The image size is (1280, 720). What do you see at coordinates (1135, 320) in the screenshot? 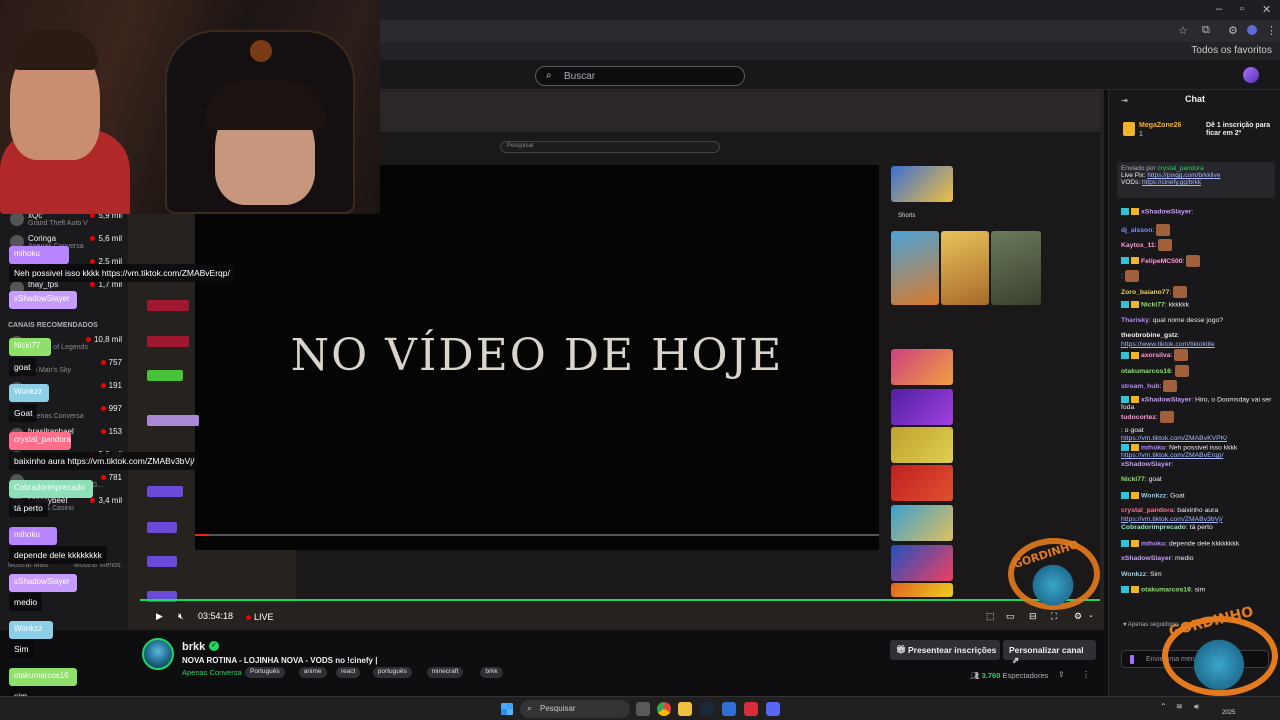
I see `chat-username: Tharisky` at bounding box center [1135, 320].